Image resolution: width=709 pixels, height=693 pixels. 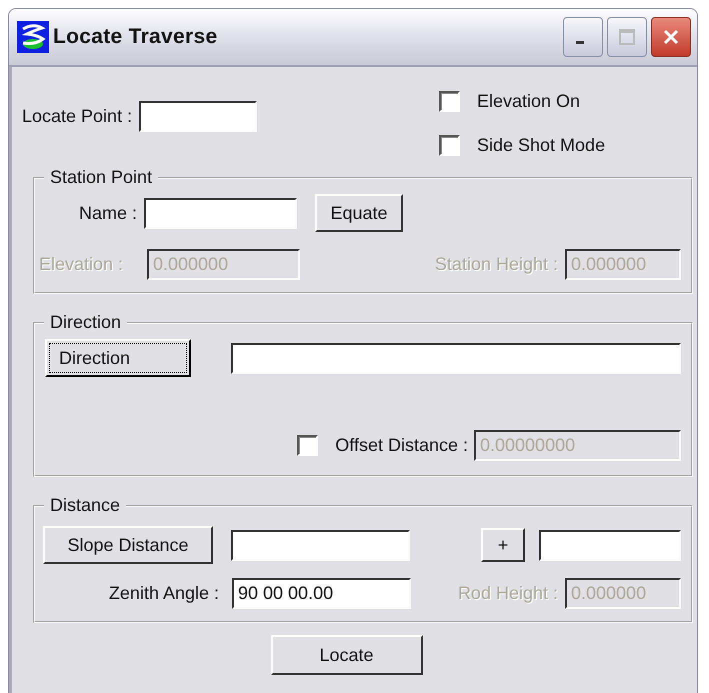 I want to click on group-title: Direction, so click(x=85, y=322).